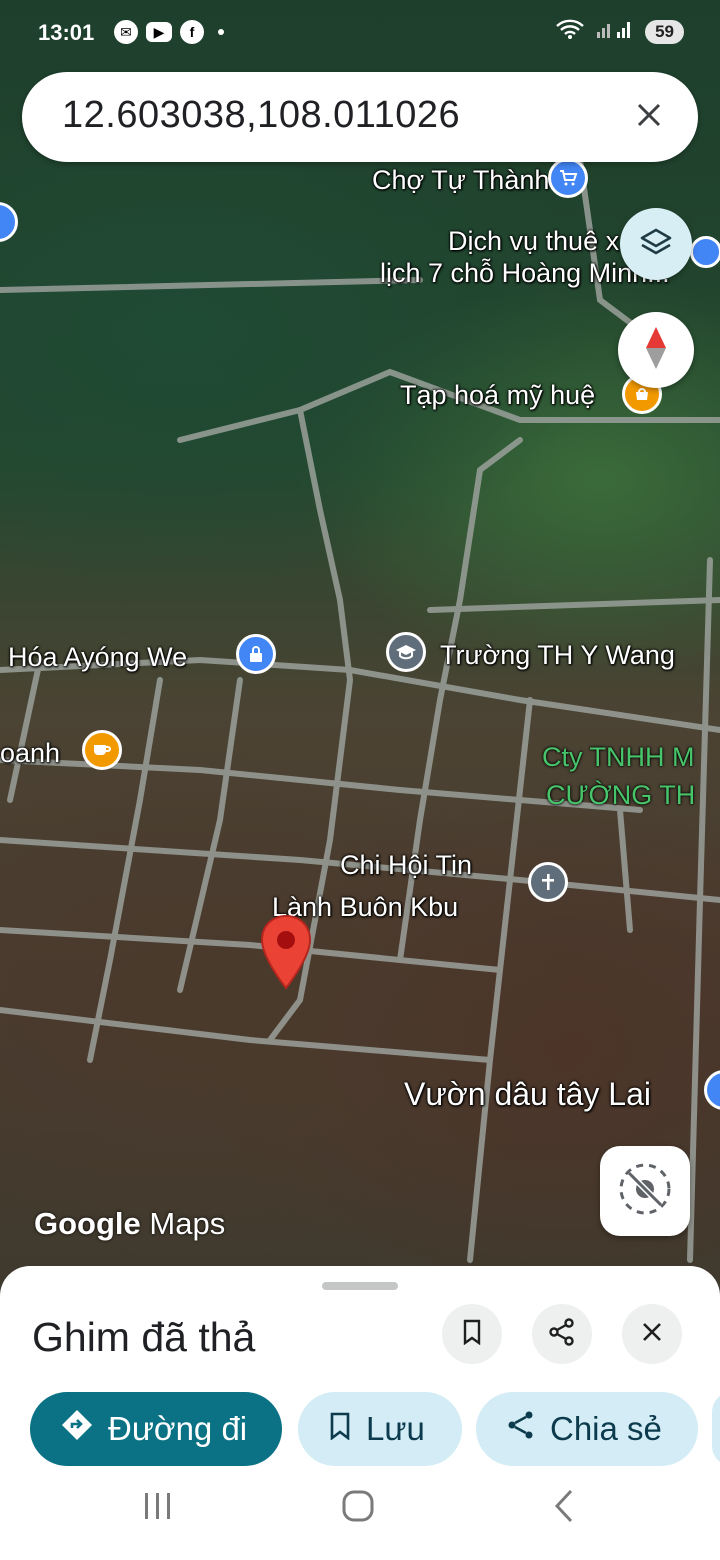 The height and width of the screenshot is (1560, 720). I want to click on status-bar: 13:01 ✉ ▶ f 59, so click(360, 32).